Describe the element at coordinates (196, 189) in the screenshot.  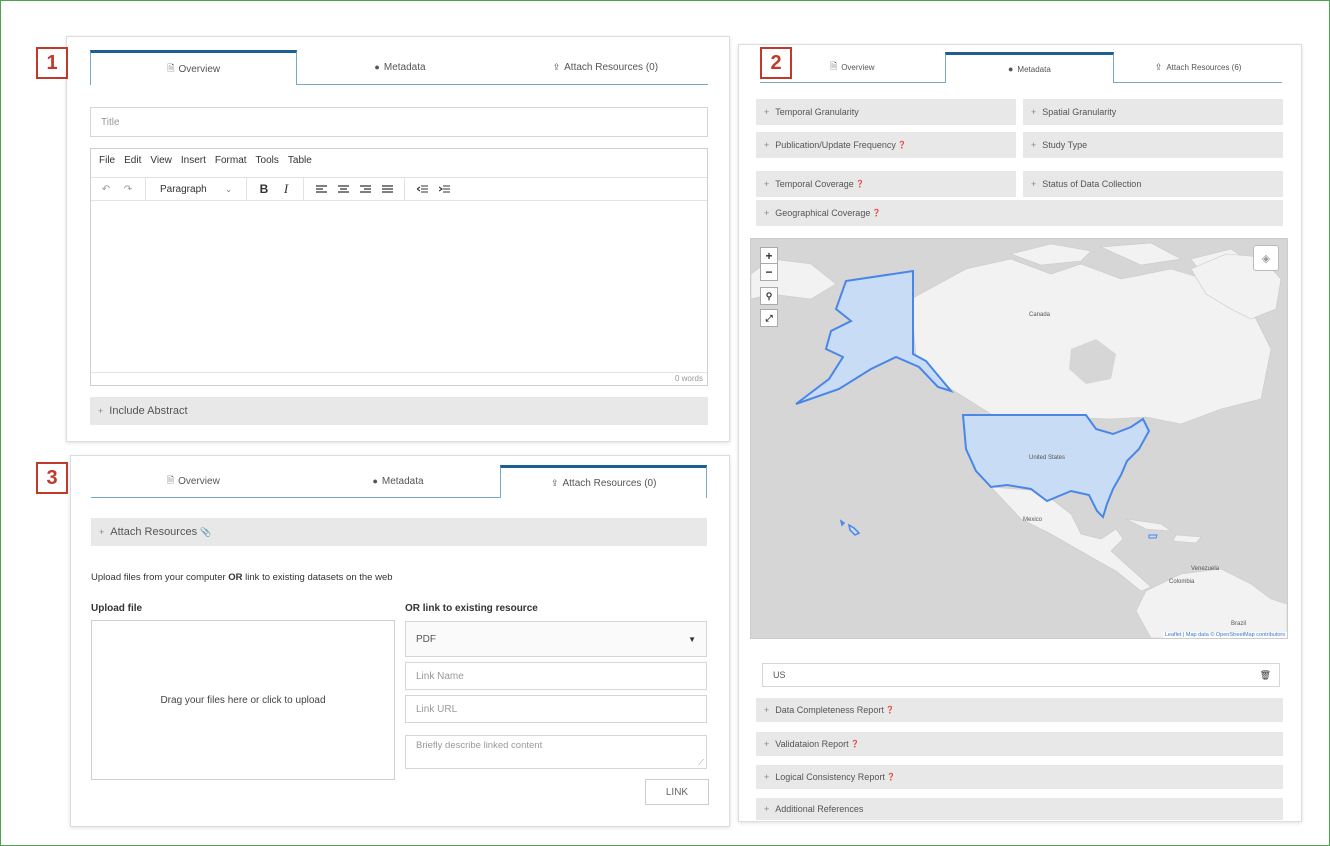
I see `block-format-select: Paragraph ⌄` at that location.